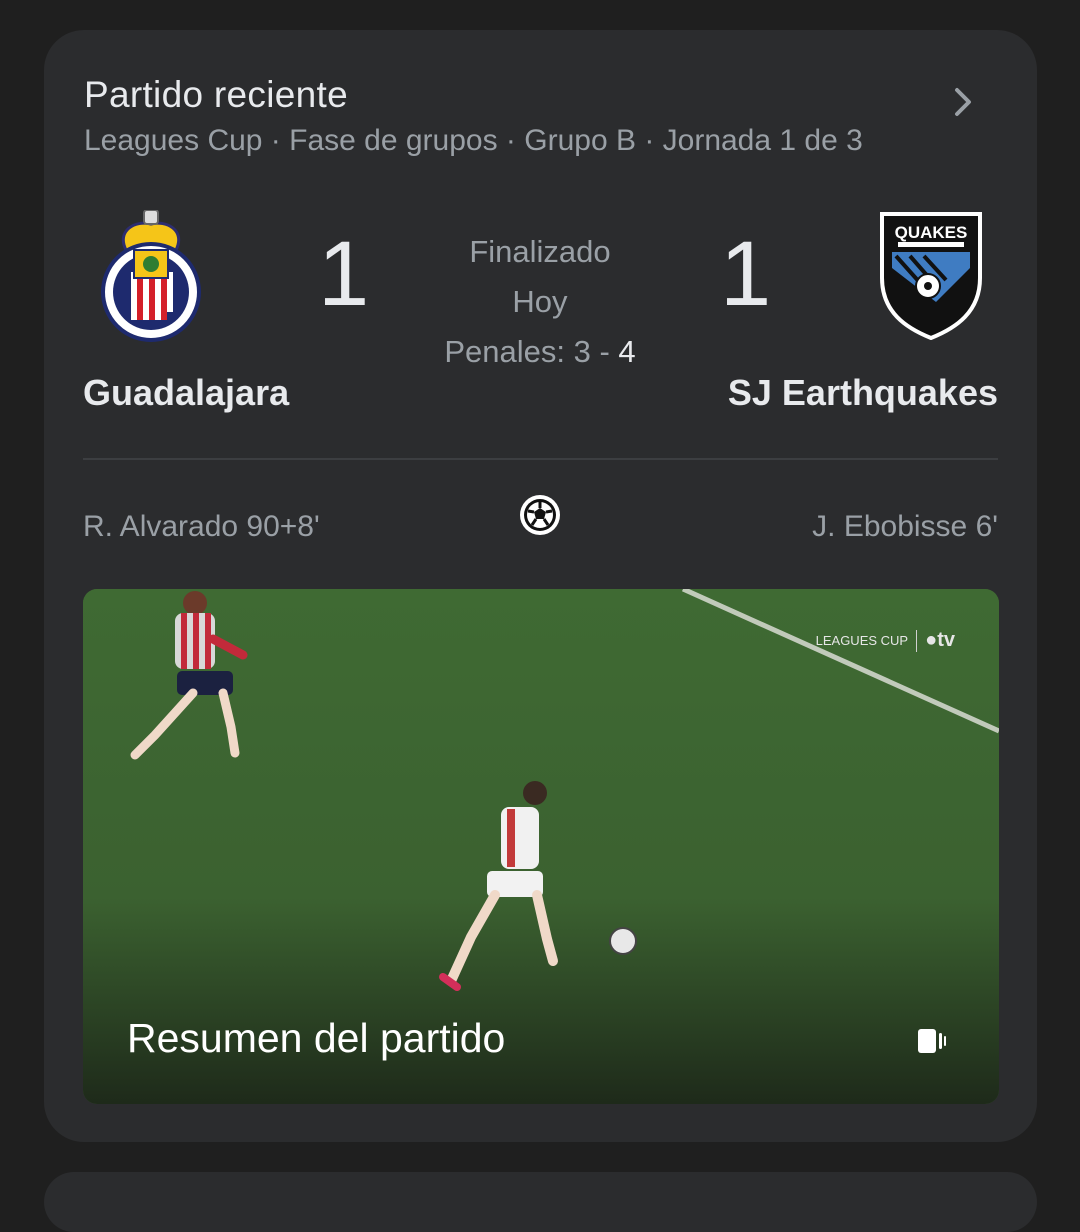 The width and height of the screenshot is (1080, 1232). What do you see at coordinates (540, 515) in the screenshot?
I see `soccer-ball-icon` at bounding box center [540, 515].